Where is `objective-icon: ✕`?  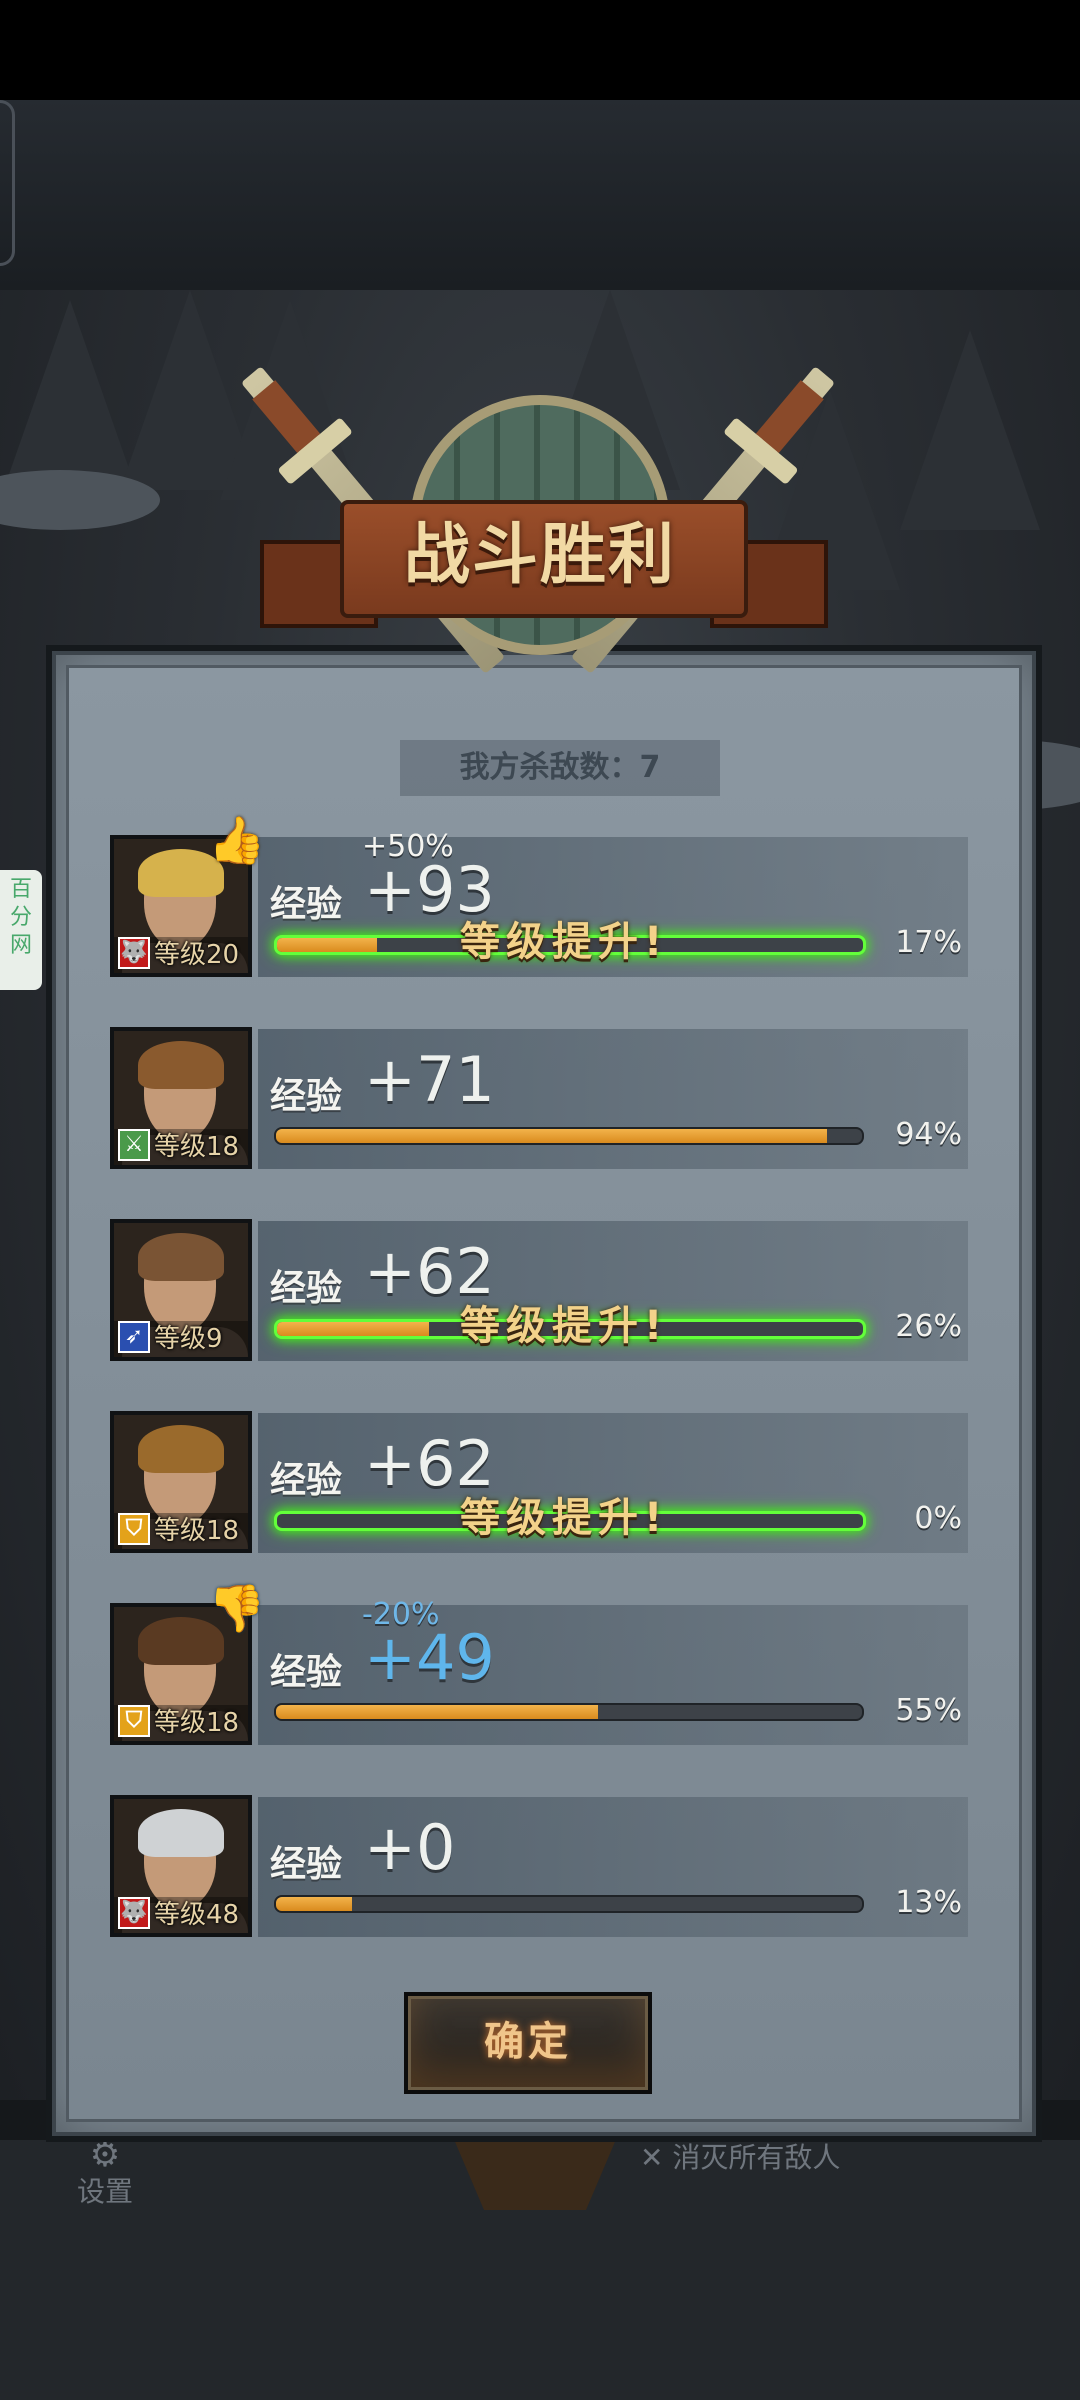 objective-icon: ✕ is located at coordinates (656, 2157).